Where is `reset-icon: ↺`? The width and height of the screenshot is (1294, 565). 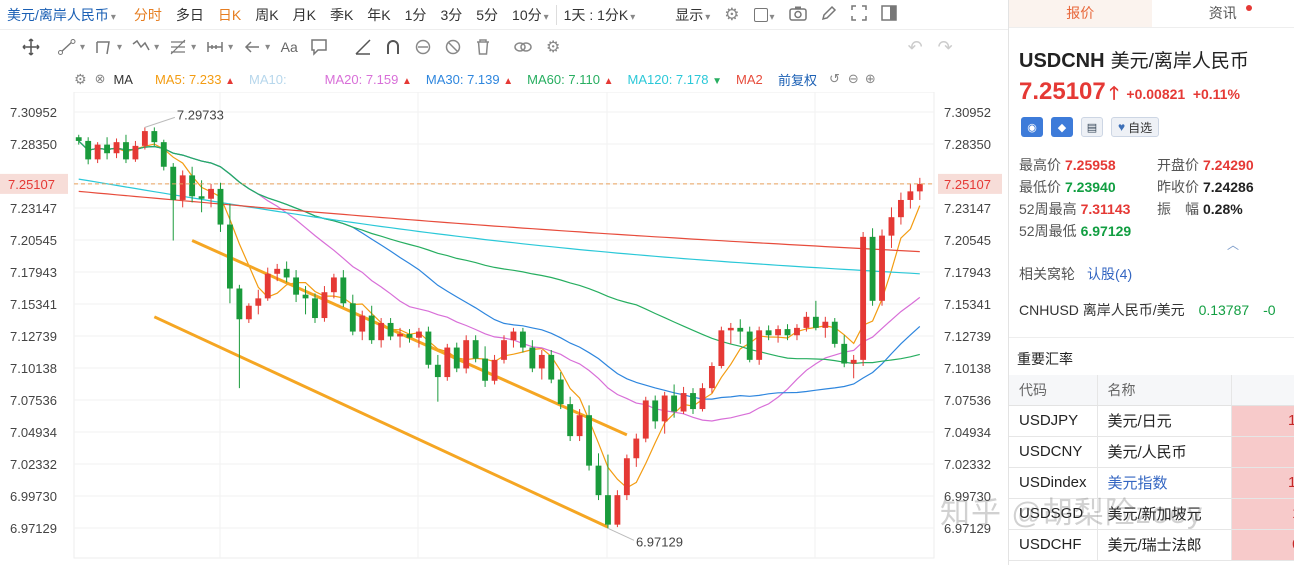
reset-icon: ↺ is located at coordinates (834, 79).